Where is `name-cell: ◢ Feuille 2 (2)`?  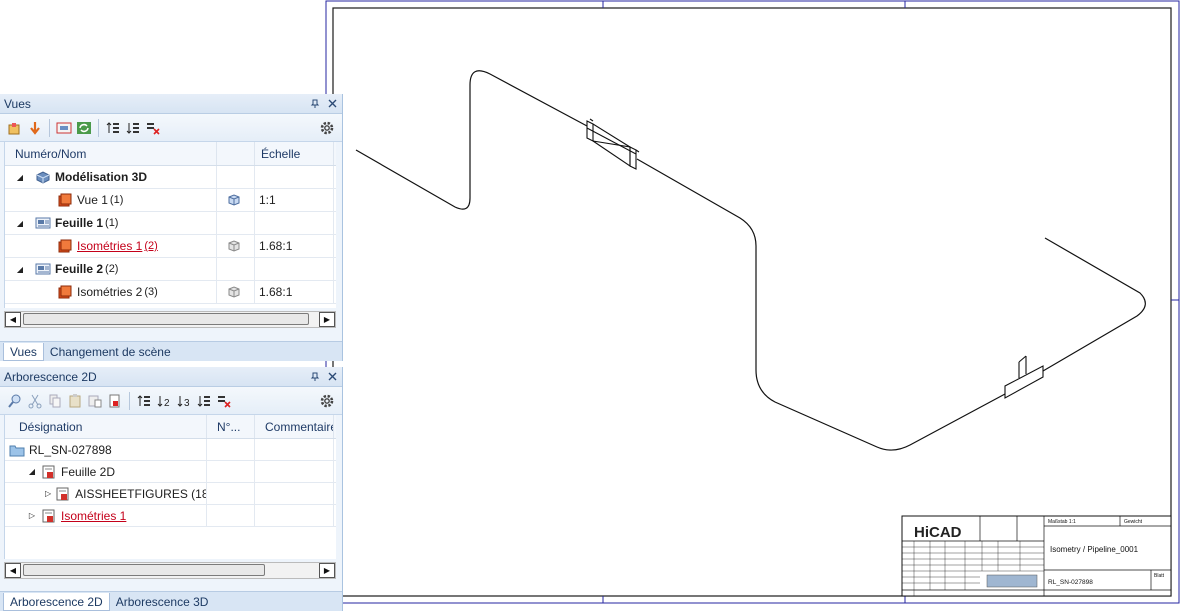
name-cell: ◢ Feuille 2 (2) is located at coordinates (111, 269).